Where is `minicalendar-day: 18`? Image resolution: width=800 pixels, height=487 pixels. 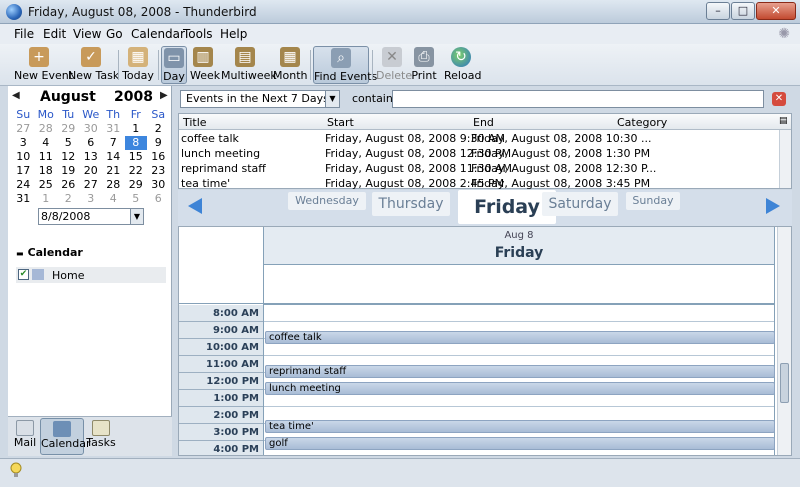
minicalendar-day: 18 is located at coordinates (46, 171).